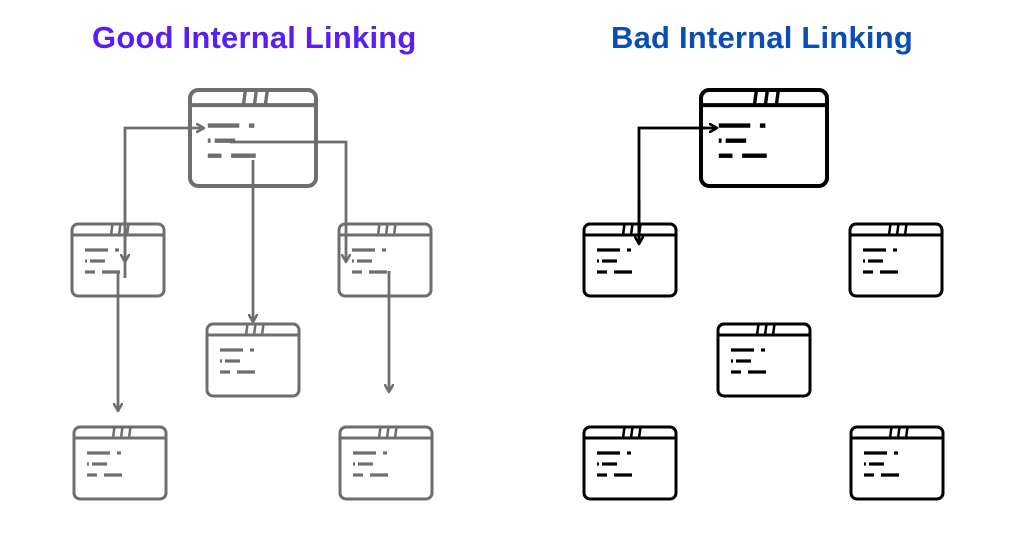 Image resolution: width=1024 pixels, height=536 pixels. I want to click on page-icon-left-child, so click(630, 260).